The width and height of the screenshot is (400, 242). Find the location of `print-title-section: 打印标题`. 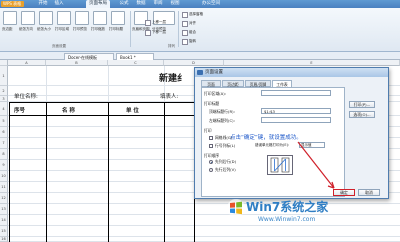

print-title-section: 打印标题 is located at coordinates (212, 103).